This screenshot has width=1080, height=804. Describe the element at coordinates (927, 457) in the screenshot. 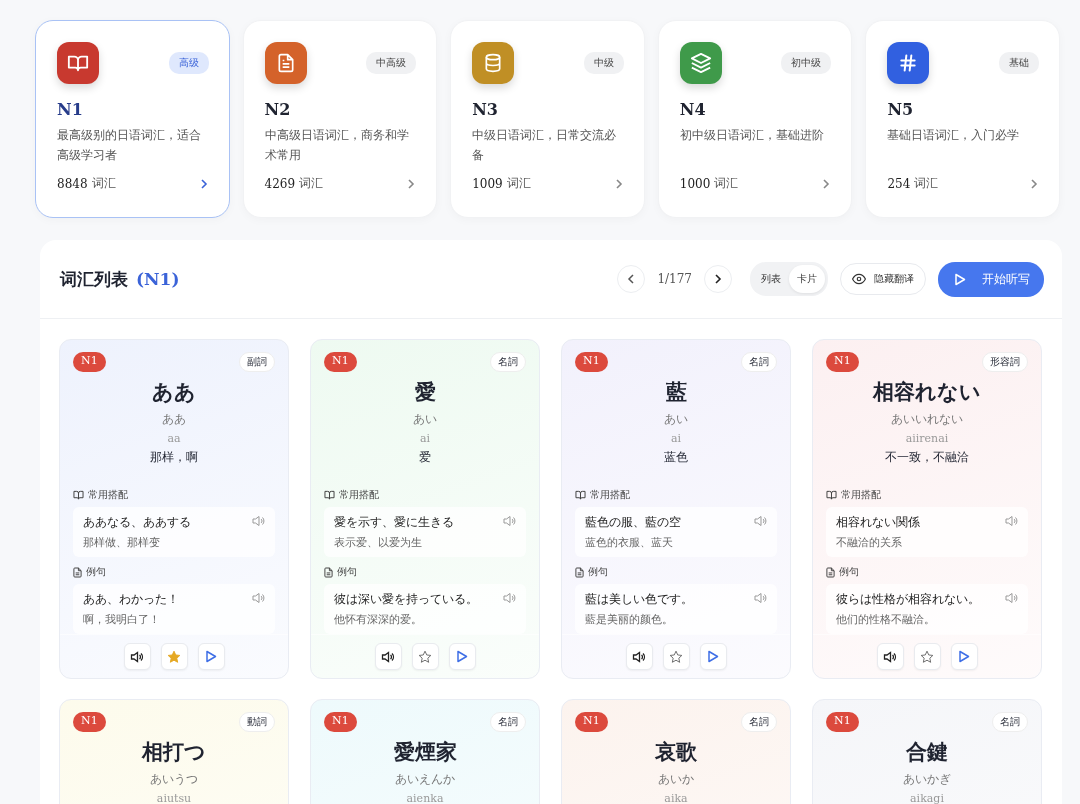

I see `word-meaning: 不一致，不融洽` at that location.